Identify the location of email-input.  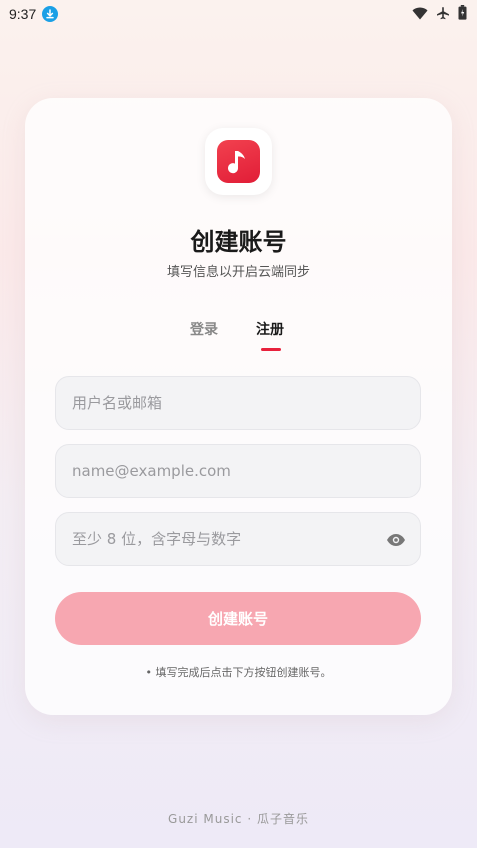
(238, 471).